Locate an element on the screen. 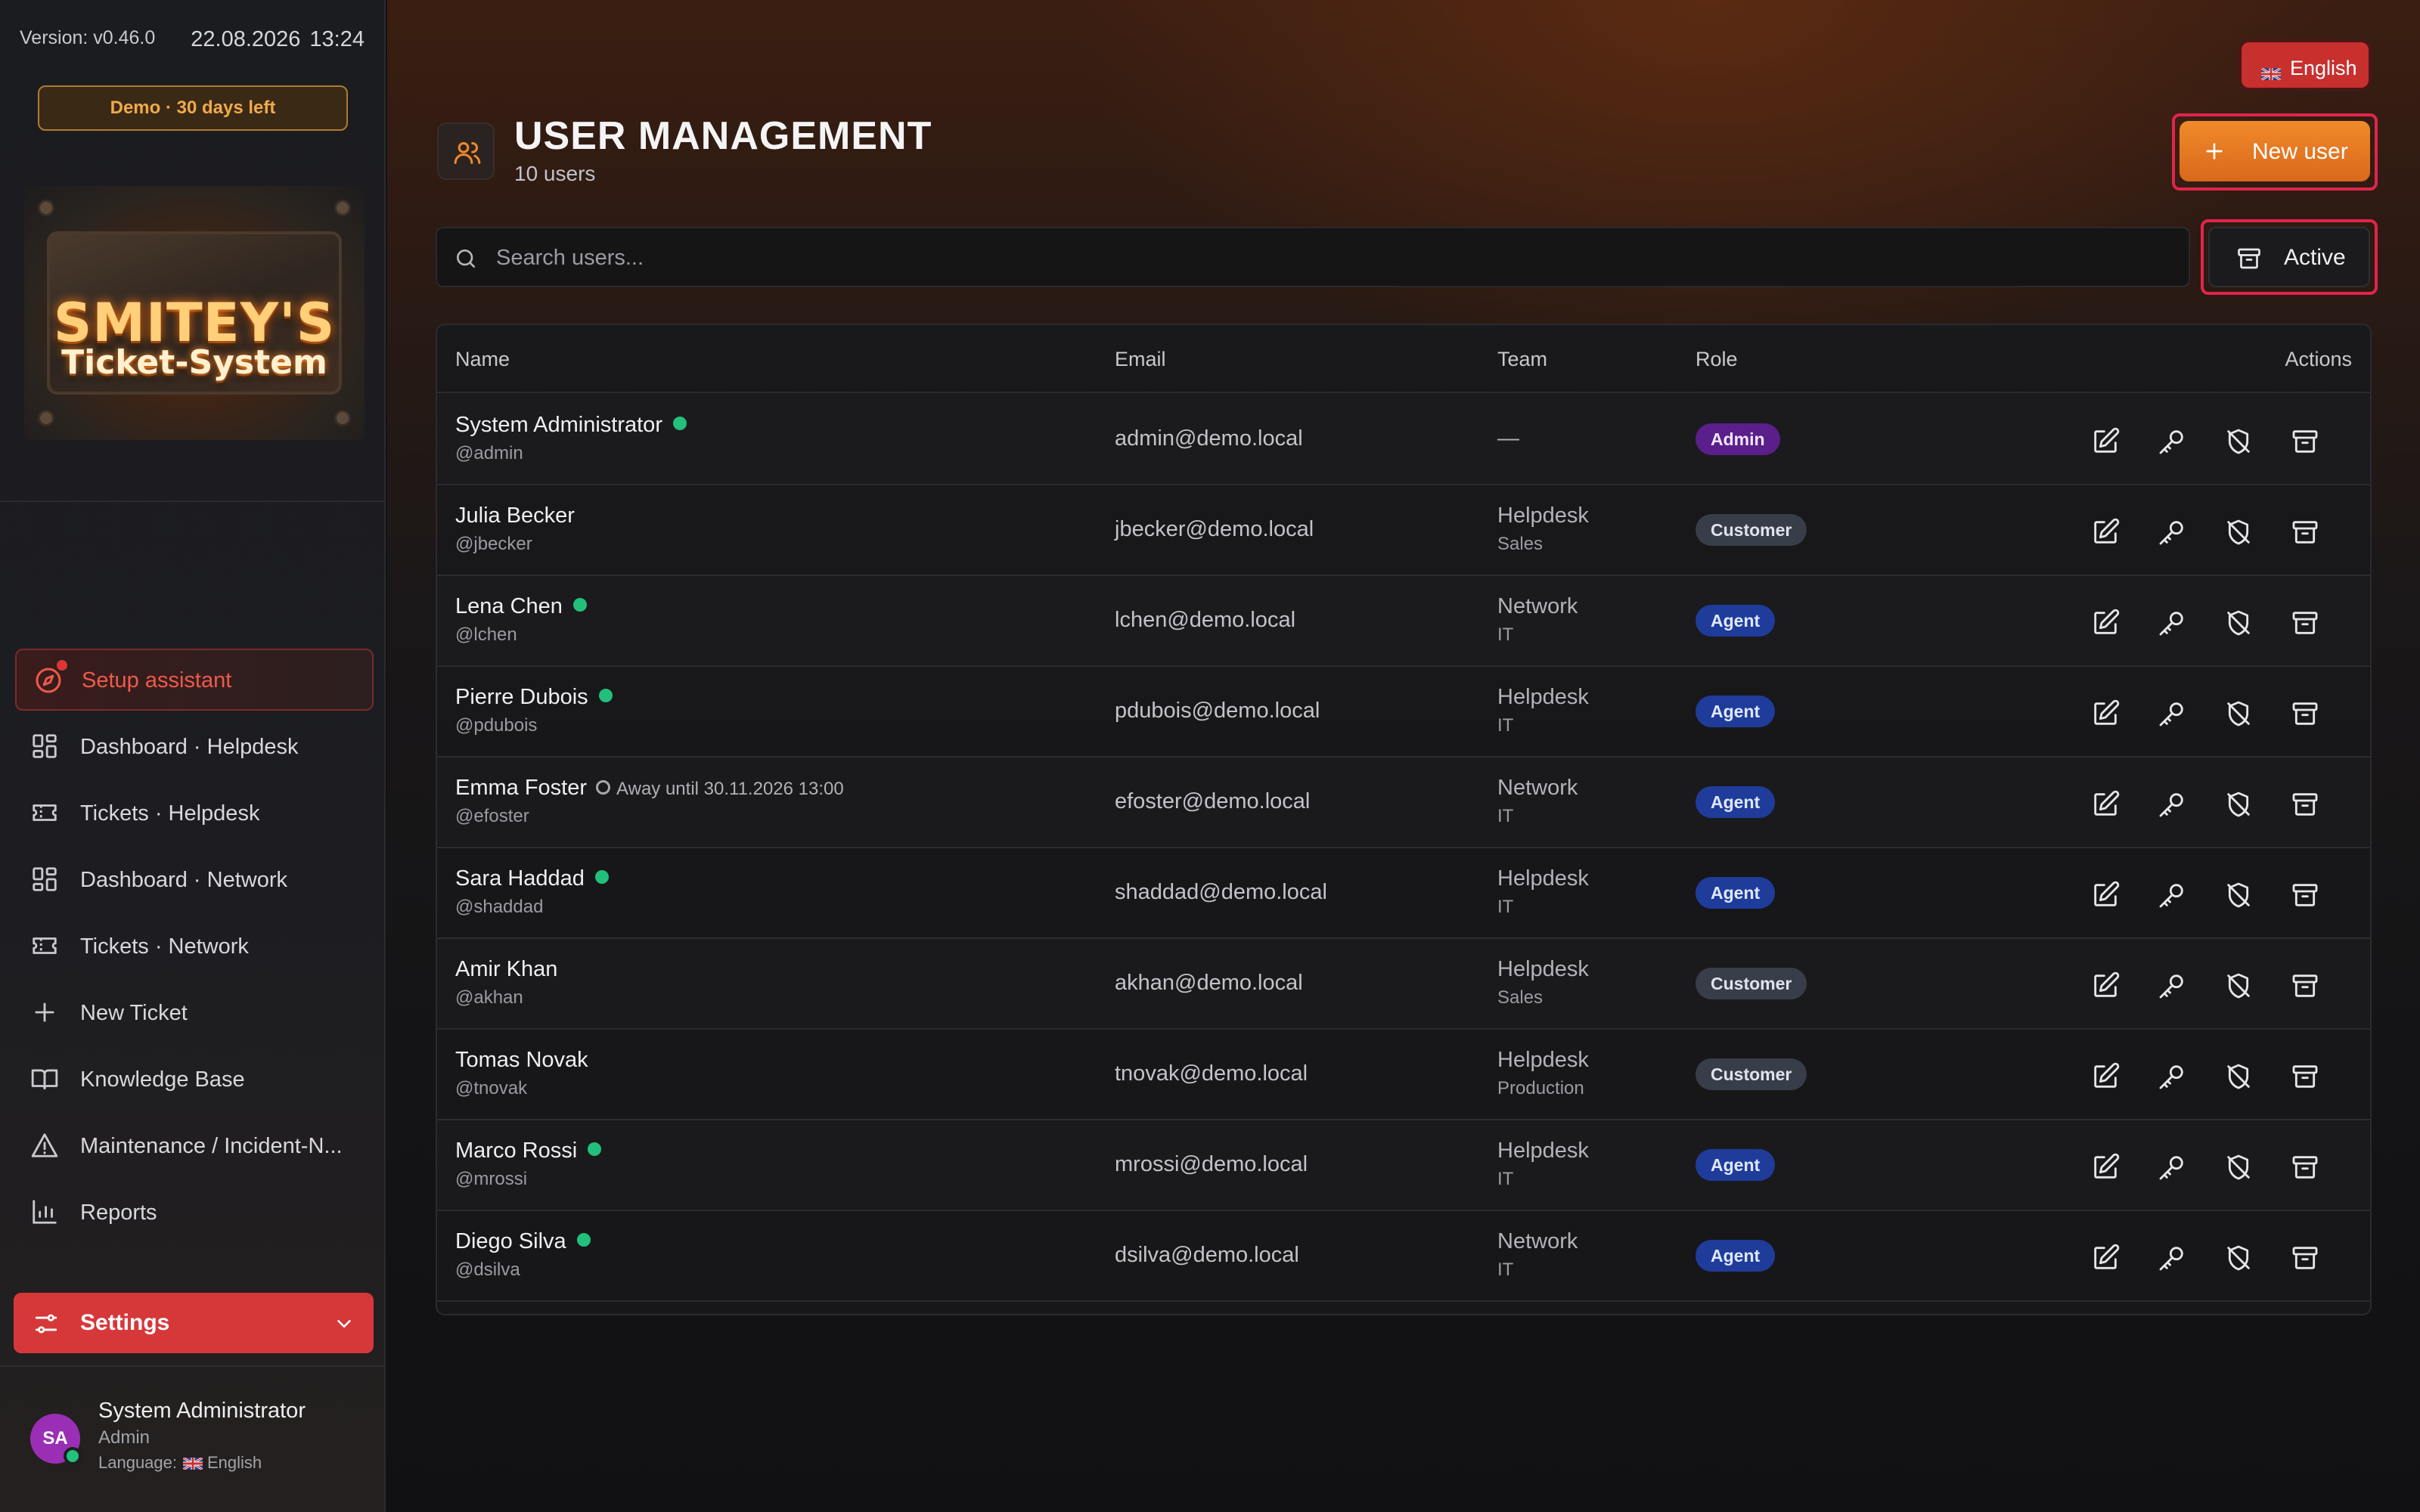 The width and height of the screenshot is (2420, 1512). language-button: English is located at coordinates (2305, 65).